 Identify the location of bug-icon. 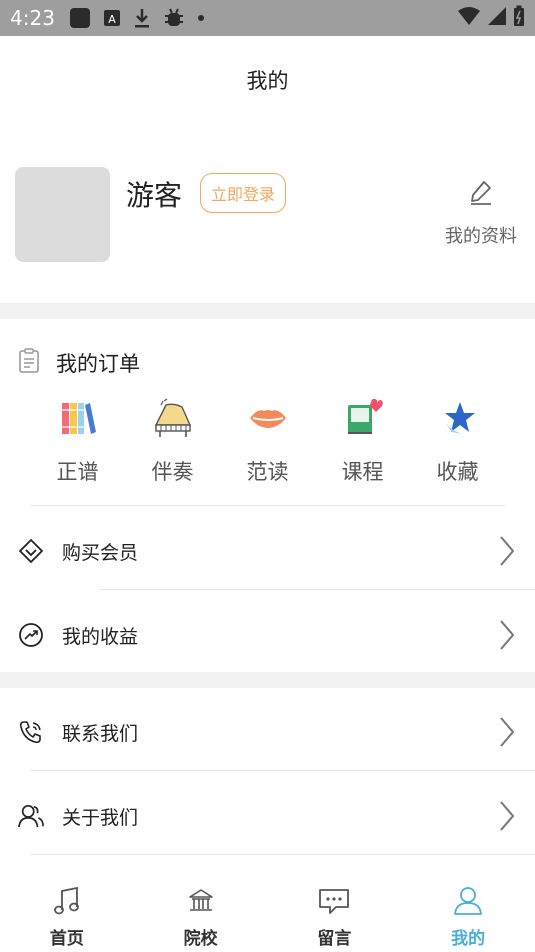
(174, 18).